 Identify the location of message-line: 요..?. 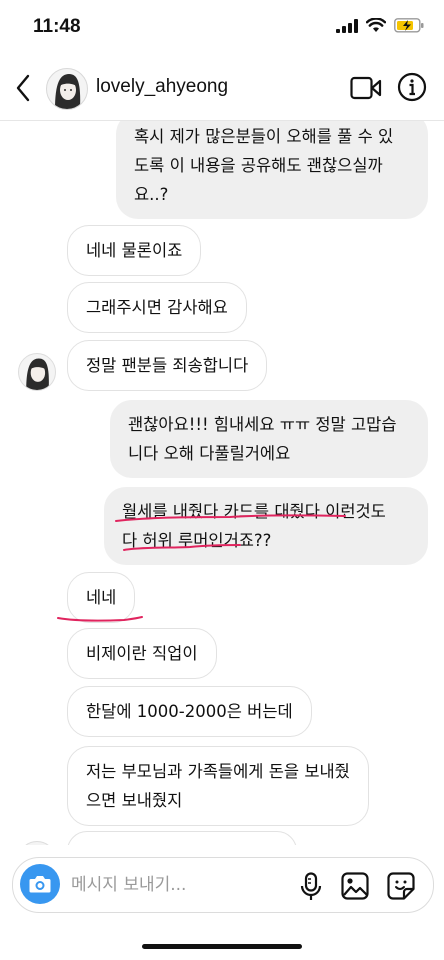
(151, 194).